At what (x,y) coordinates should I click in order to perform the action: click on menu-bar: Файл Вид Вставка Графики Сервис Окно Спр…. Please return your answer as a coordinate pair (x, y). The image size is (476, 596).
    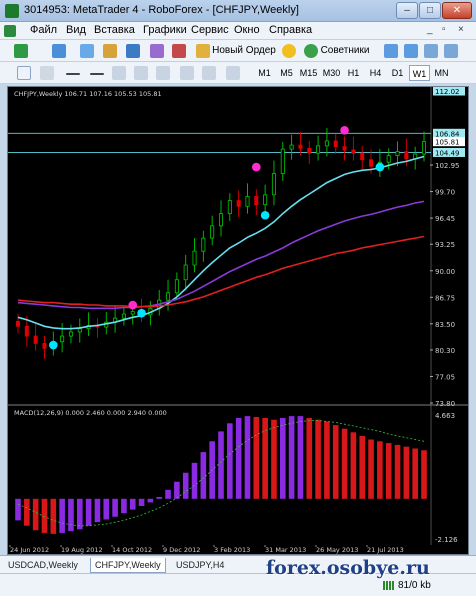
    Looking at the image, I should click on (238, 31).